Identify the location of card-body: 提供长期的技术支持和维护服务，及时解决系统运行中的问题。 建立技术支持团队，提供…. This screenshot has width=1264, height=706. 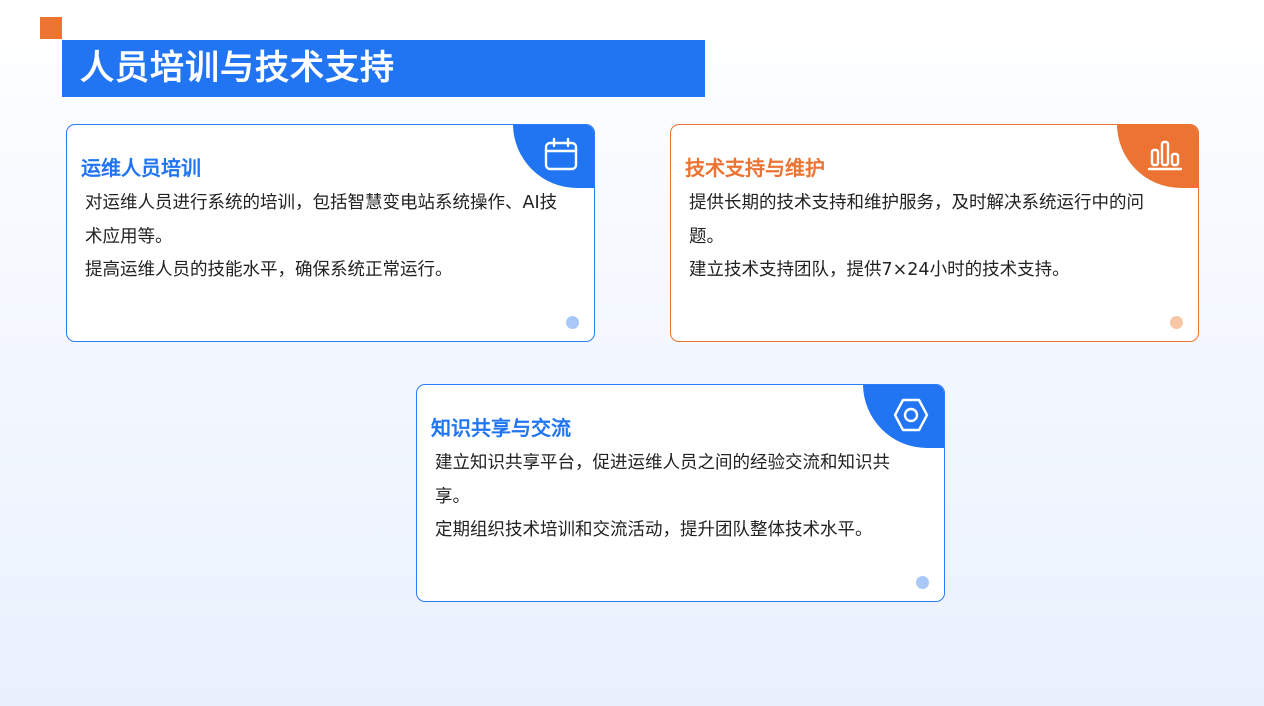
(925, 237).